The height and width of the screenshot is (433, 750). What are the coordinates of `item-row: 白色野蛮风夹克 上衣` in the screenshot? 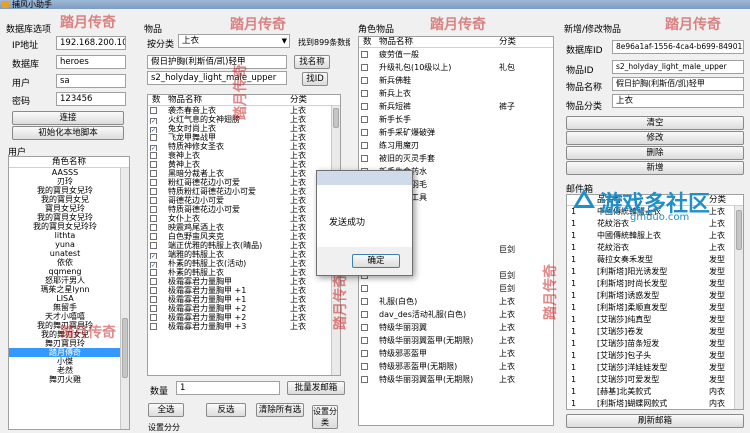 It's located at (244, 236).